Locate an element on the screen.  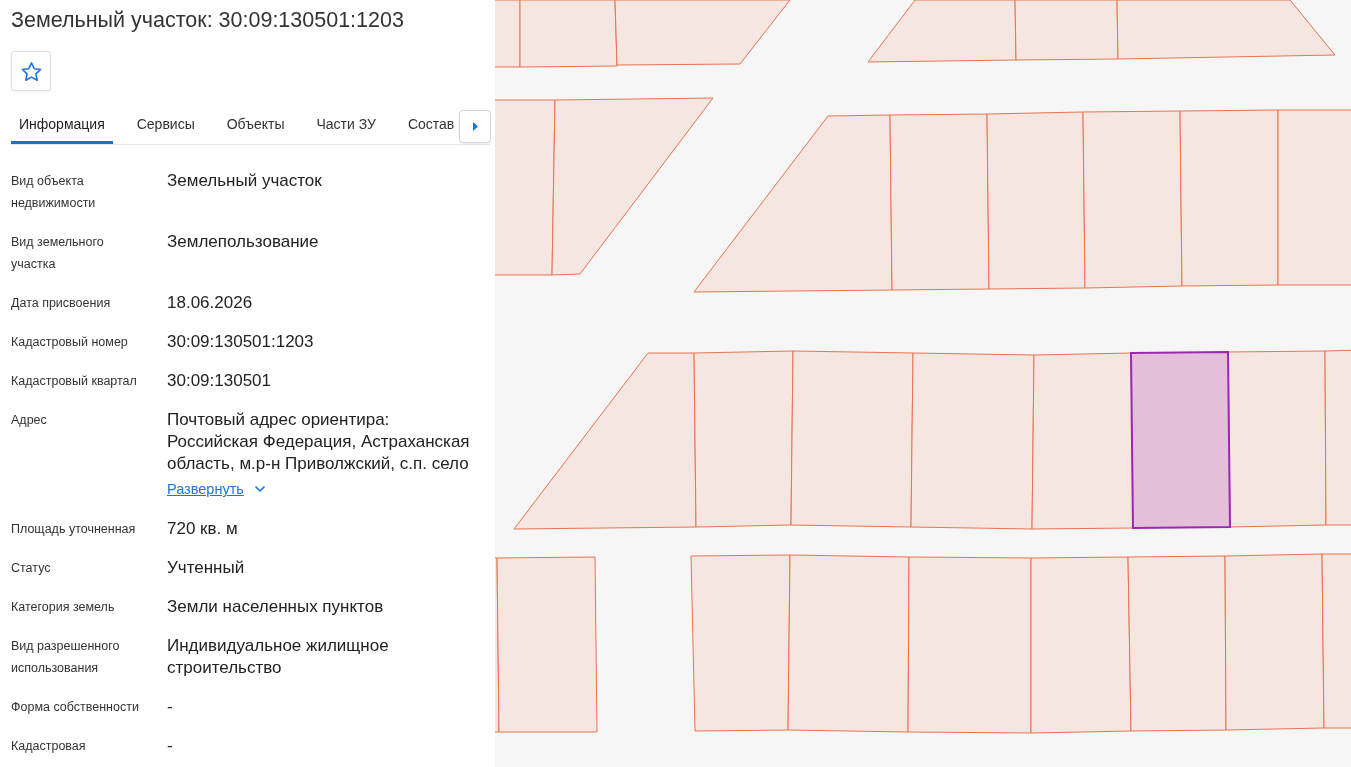
star-icon is located at coordinates (31, 71).